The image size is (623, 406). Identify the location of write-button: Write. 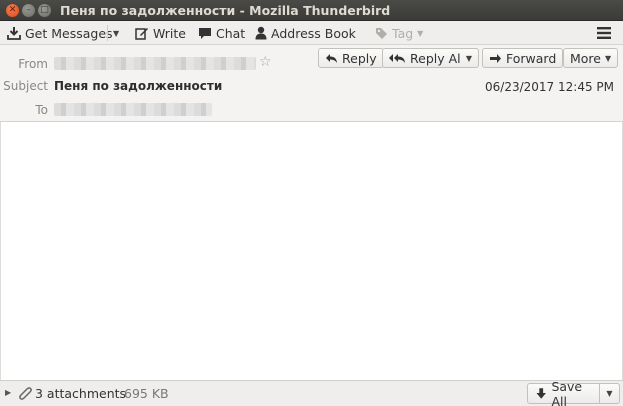
(160, 33).